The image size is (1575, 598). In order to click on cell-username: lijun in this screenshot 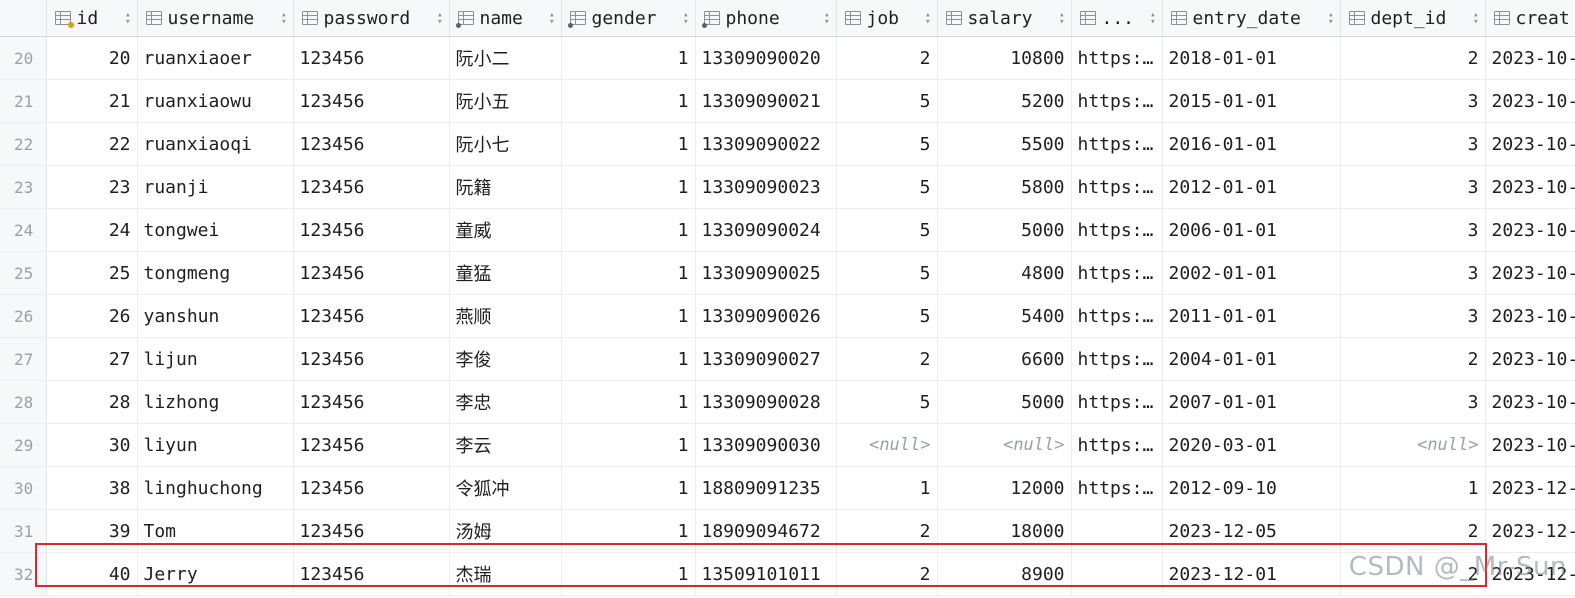, I will do `click(215, 359)`.